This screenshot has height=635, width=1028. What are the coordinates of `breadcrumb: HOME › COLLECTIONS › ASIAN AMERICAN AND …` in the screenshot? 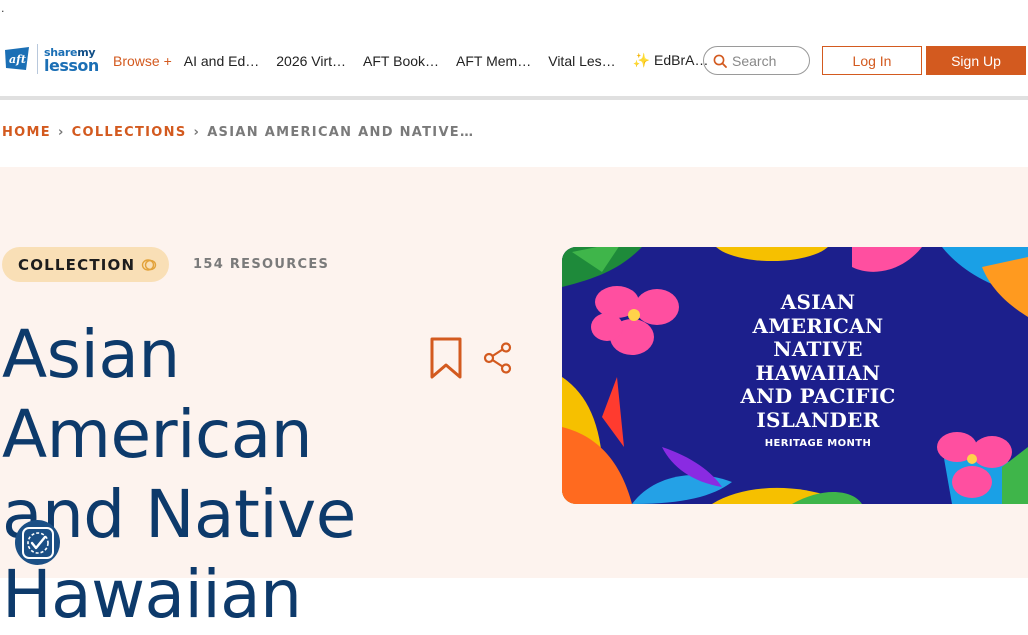 It's located at (238, 132).